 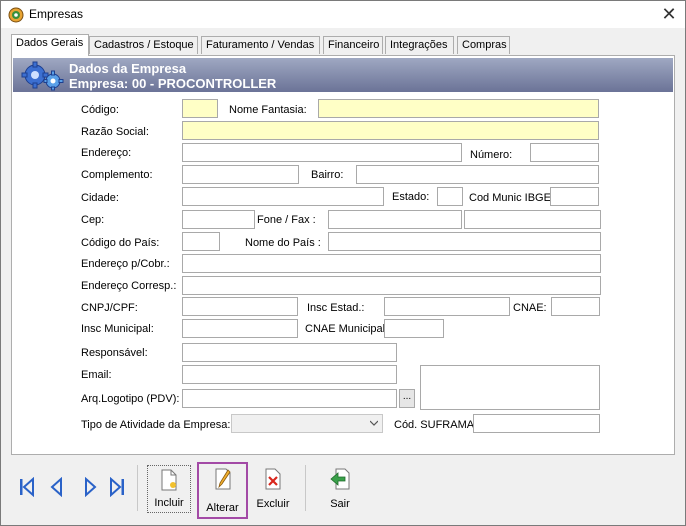 I want to click on alterar-label: Alterar, so click(x=222, y=508).